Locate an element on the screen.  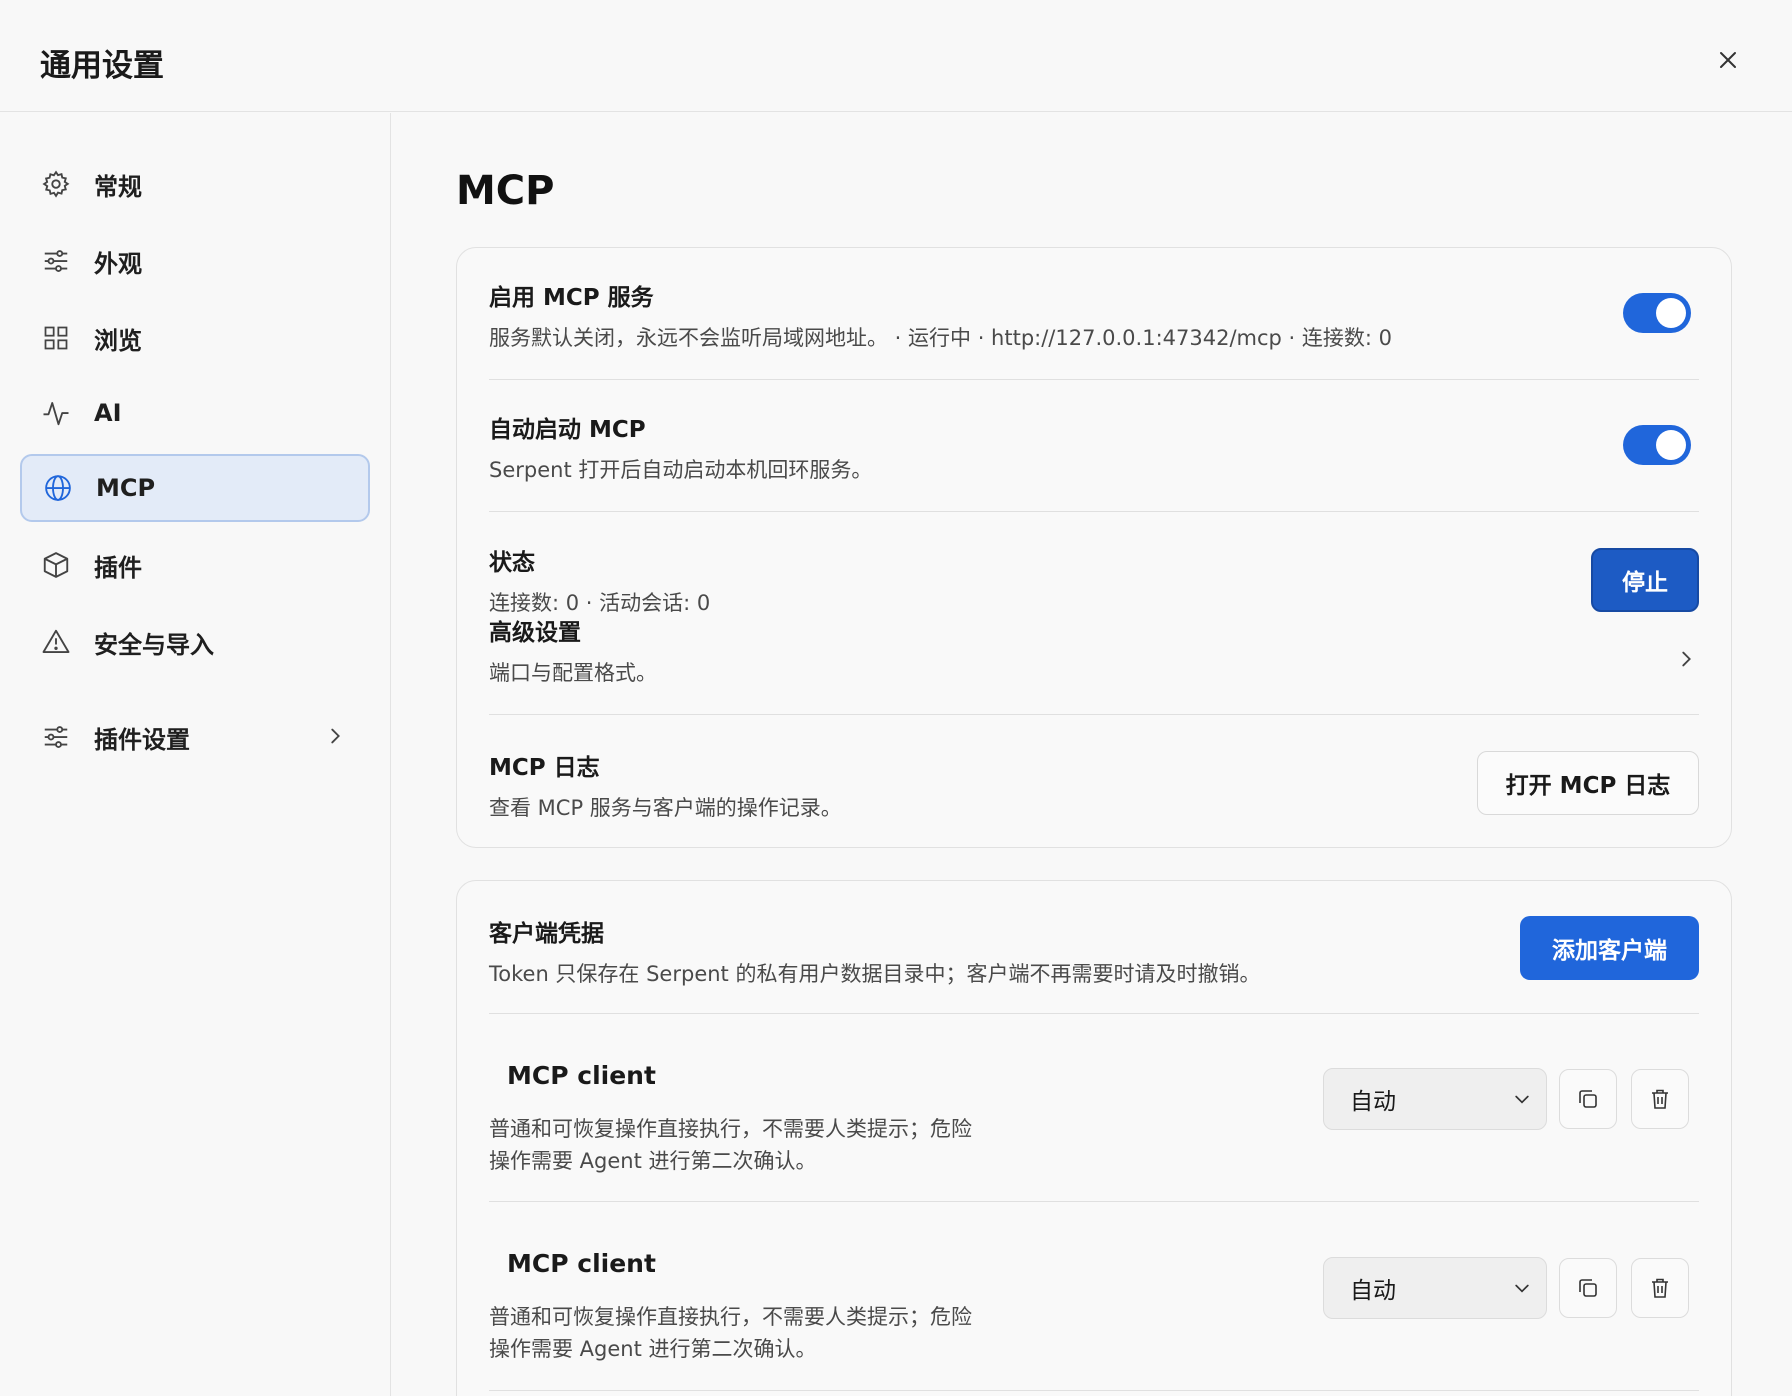
row-title: 启用 MCP 服务 is located at coordinates (571, 298).